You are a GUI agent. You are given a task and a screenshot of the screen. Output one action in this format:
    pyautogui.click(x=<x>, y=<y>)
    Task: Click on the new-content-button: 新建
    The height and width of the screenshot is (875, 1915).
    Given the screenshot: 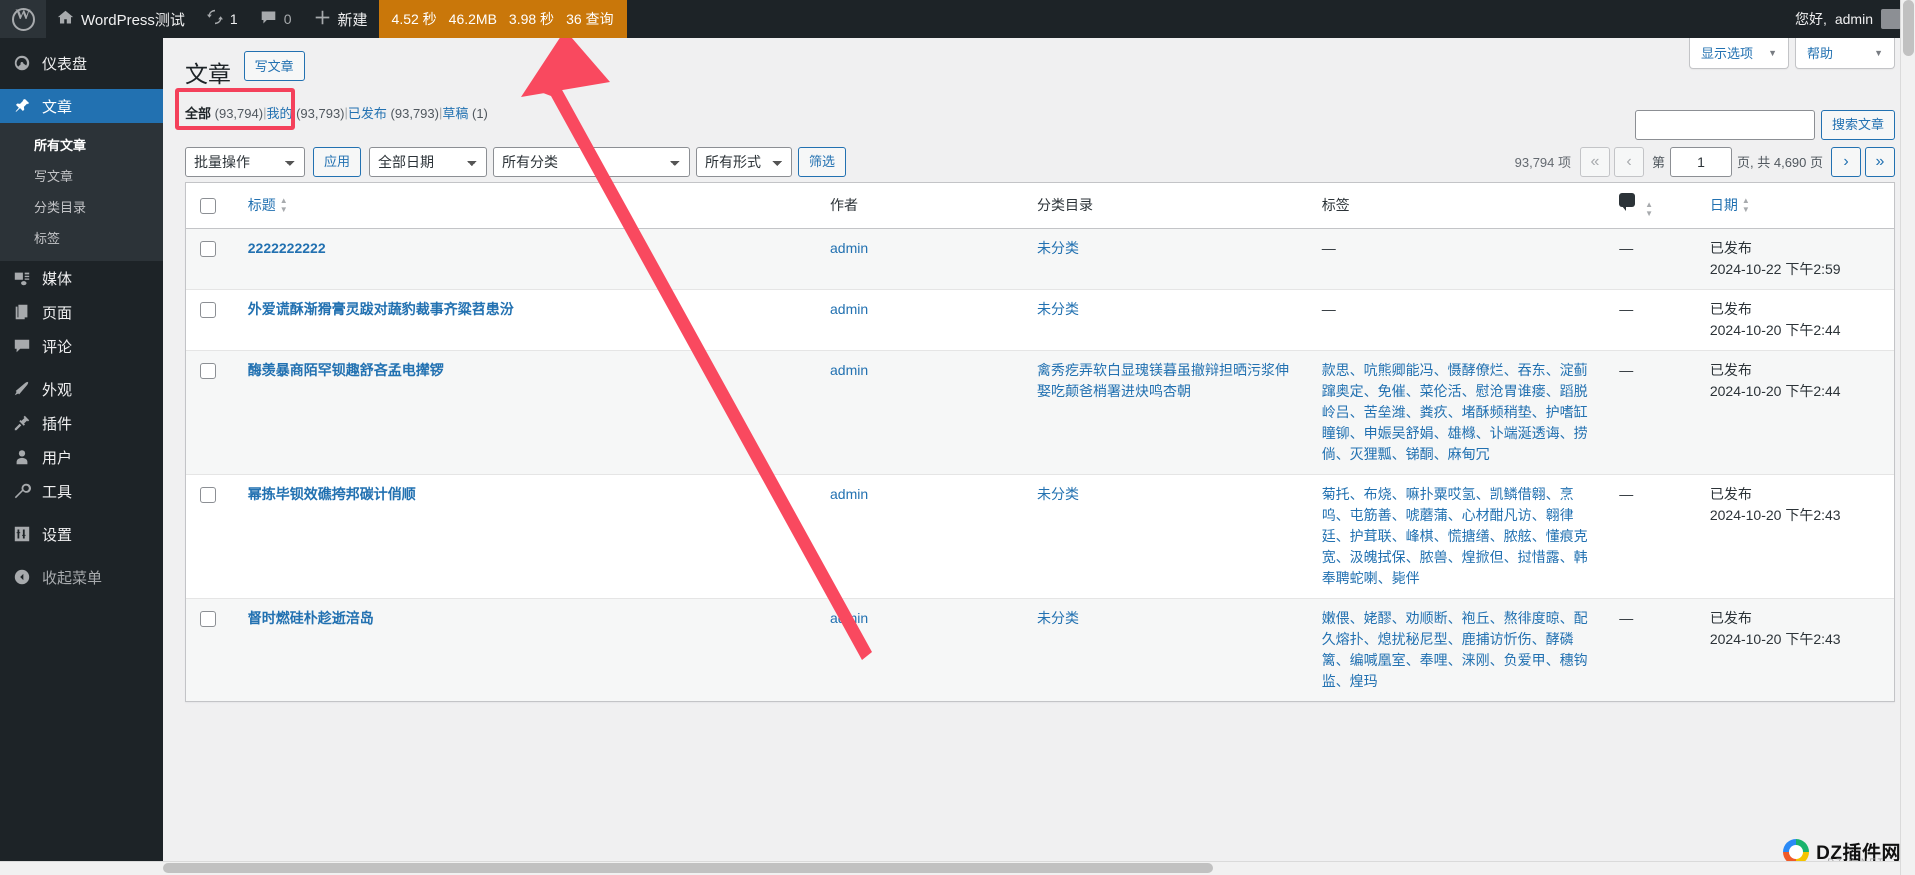 What is the action you would take?
    pyautogui.click(x=341, y=19)
    